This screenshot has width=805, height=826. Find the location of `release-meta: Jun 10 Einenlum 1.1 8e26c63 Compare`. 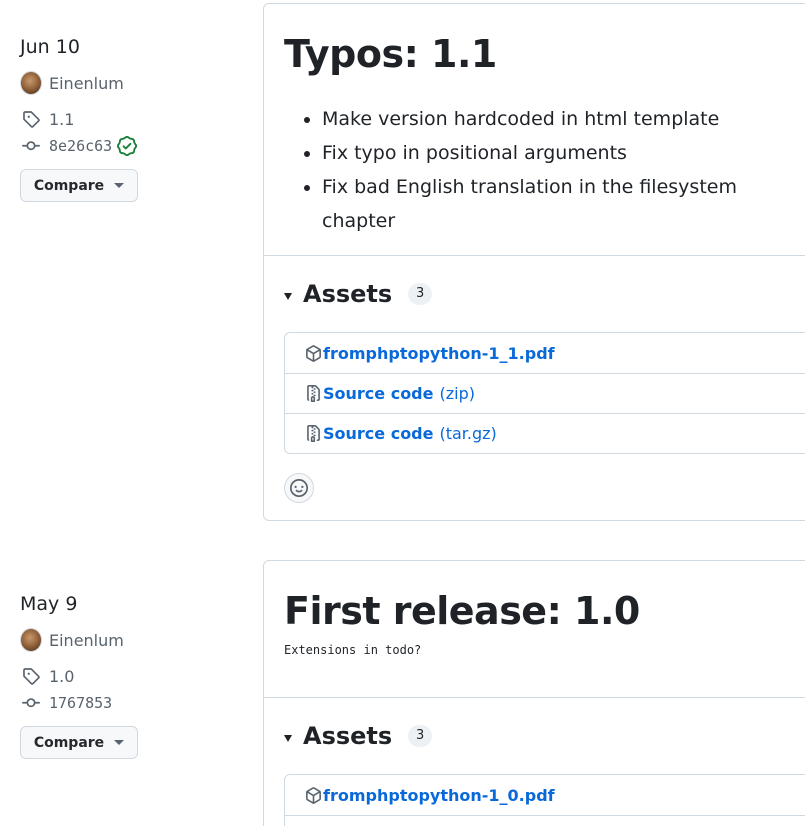

release-meta: Jun 10 Einenlum 1.1 8e26c63 Compare is located at coordinates (130, 118).